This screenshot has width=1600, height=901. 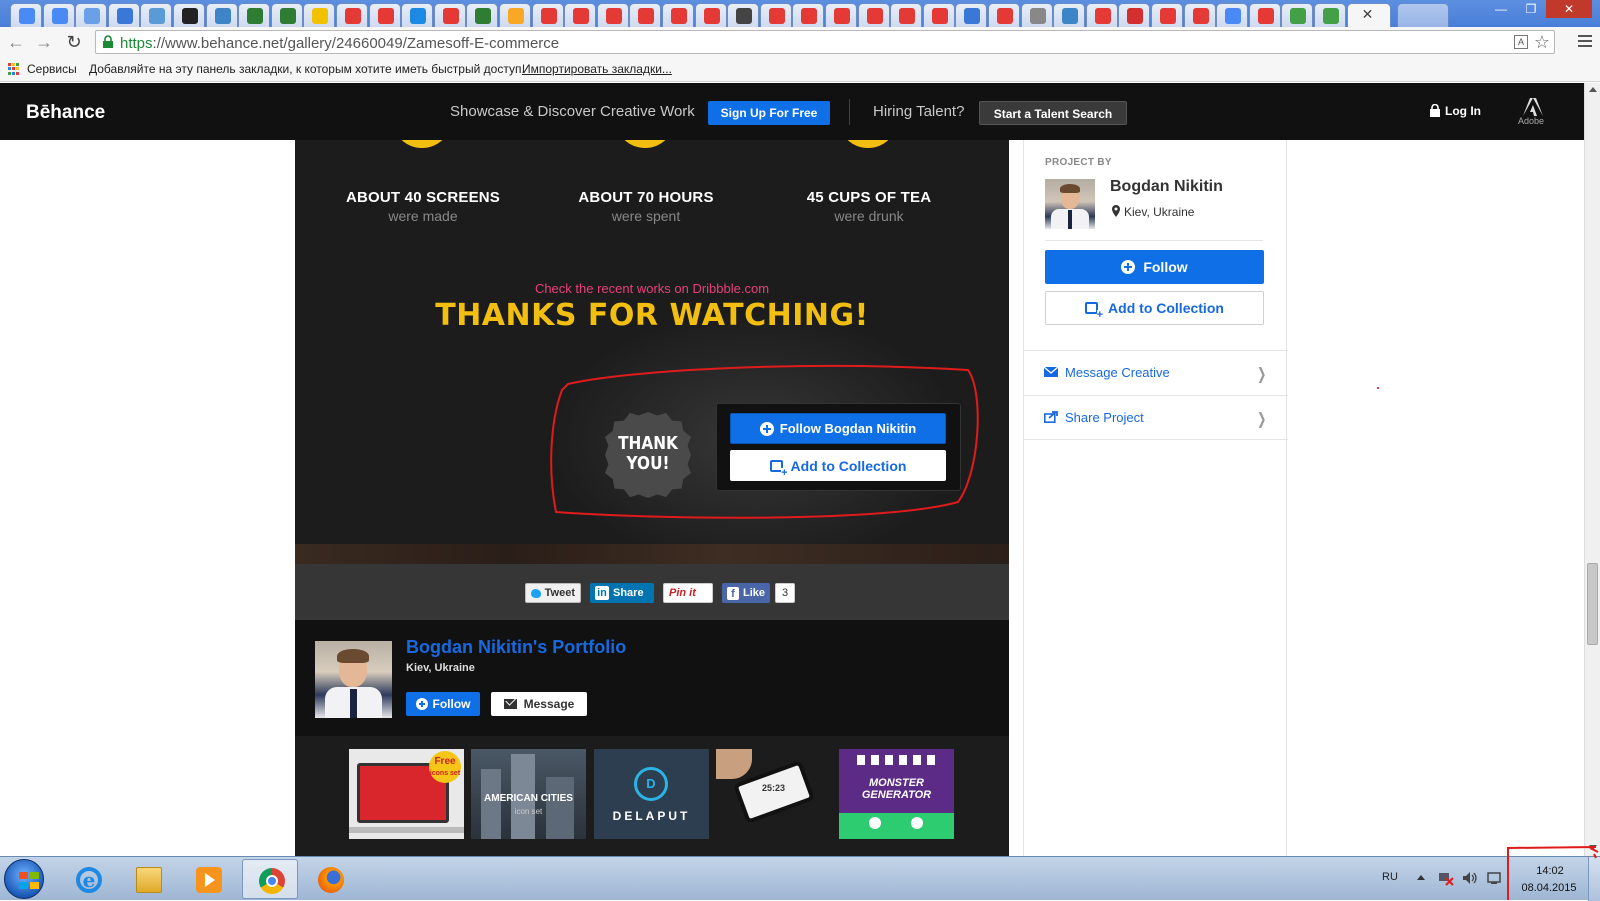 I want to click on start-button, so click(x=24, y=879).